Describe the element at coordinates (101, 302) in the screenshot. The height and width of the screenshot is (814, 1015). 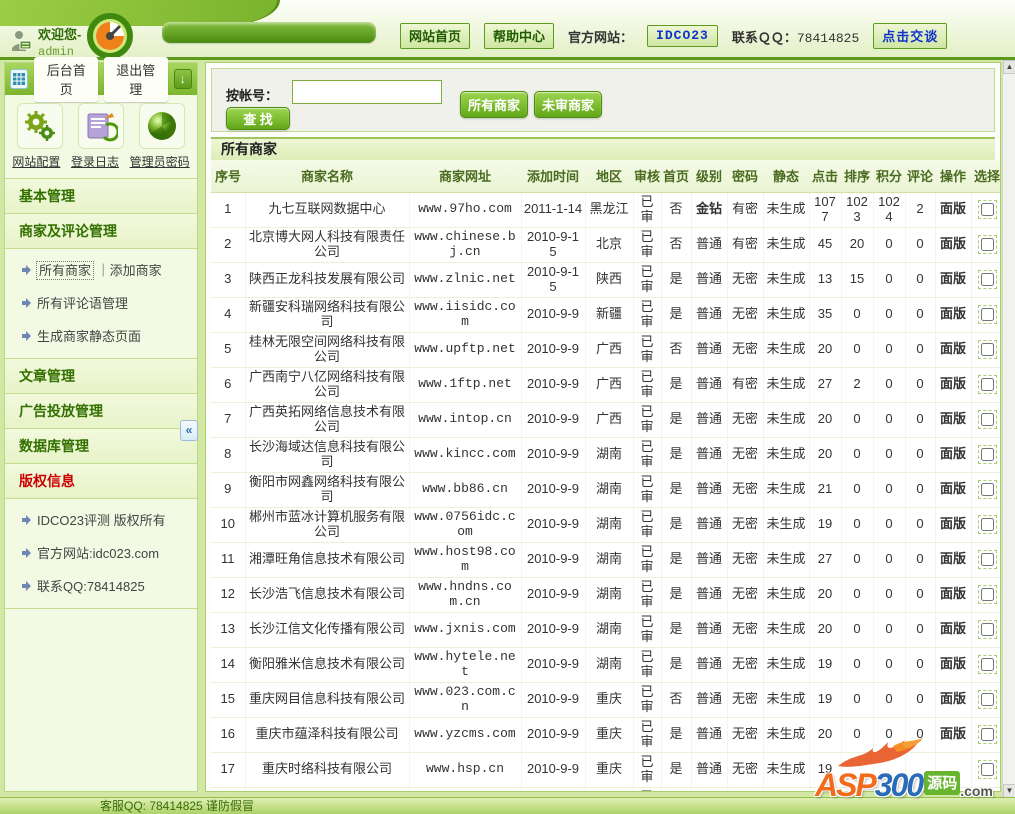
I see `sidebar-item-comments: 所有评论语管理` at that location.